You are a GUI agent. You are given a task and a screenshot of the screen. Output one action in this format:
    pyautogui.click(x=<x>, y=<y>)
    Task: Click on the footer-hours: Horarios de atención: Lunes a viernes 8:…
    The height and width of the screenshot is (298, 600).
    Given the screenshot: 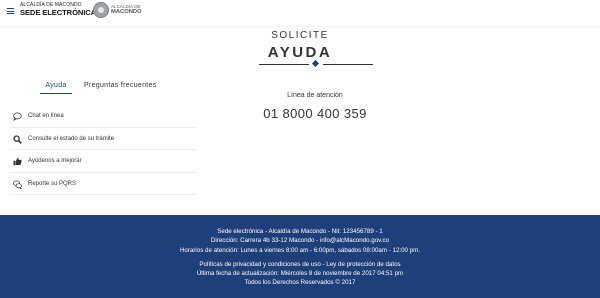 What is the action you would take?
    pyautogui.click(x=300, y=250)
    